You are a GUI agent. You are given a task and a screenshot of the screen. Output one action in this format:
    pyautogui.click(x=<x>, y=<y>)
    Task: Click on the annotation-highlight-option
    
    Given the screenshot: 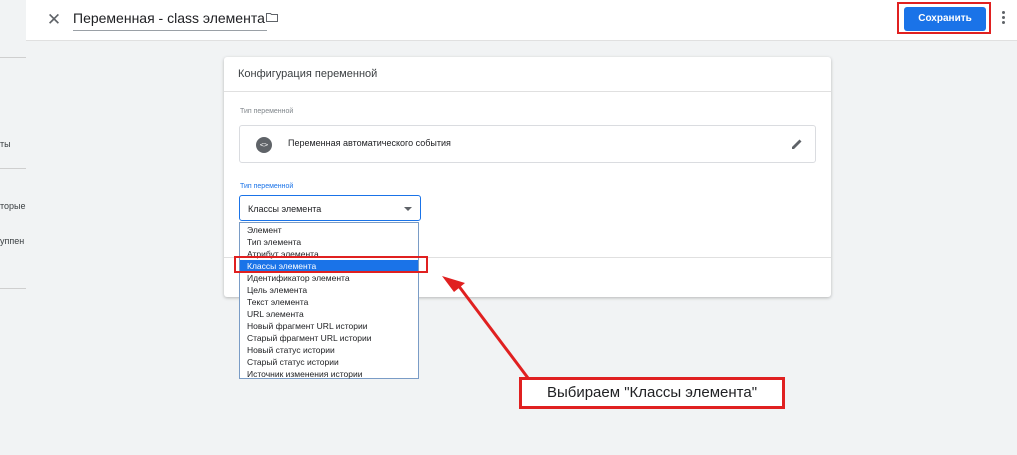 What is the action you would take?
    pyautogui.click(x=331, y=264)
    